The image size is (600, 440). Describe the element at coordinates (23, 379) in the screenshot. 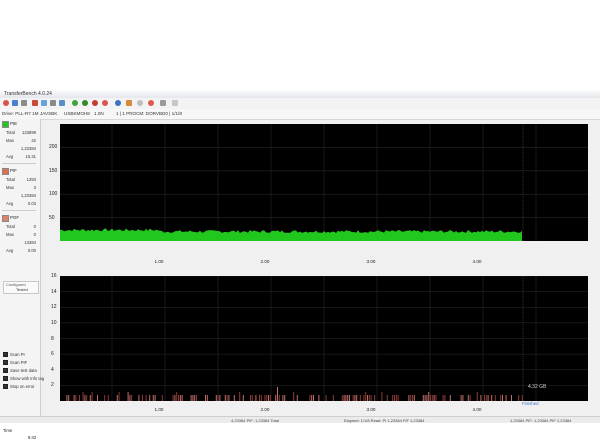

I see `checkbox-show-info-tag: Show with Info tag` at that location.